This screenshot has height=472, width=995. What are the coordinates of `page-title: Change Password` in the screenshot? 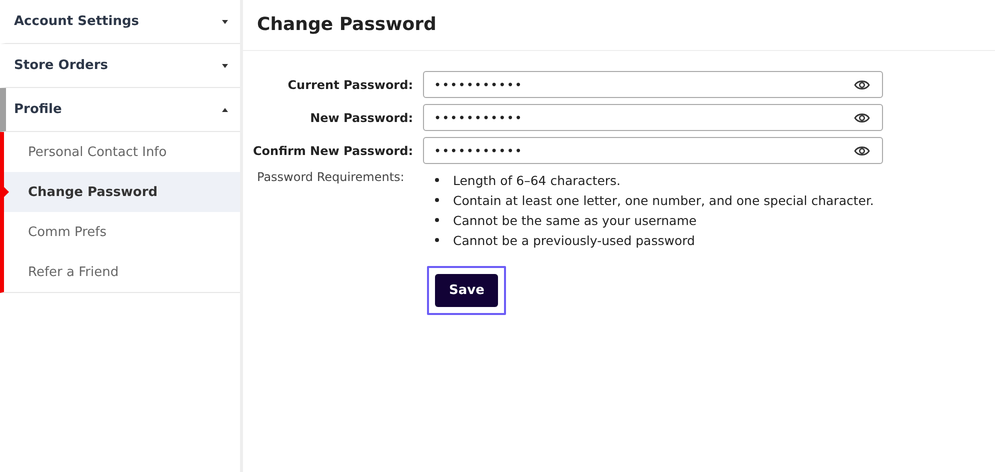 It's located at (619, 25).